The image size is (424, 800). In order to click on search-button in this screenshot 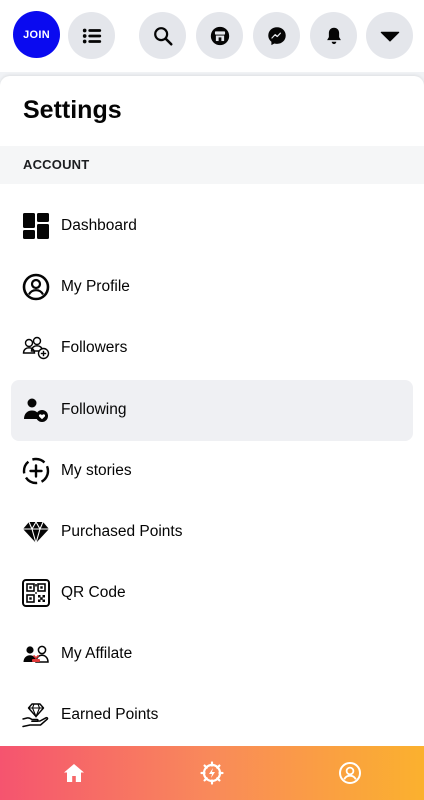, I will do `click(162, 35)`.